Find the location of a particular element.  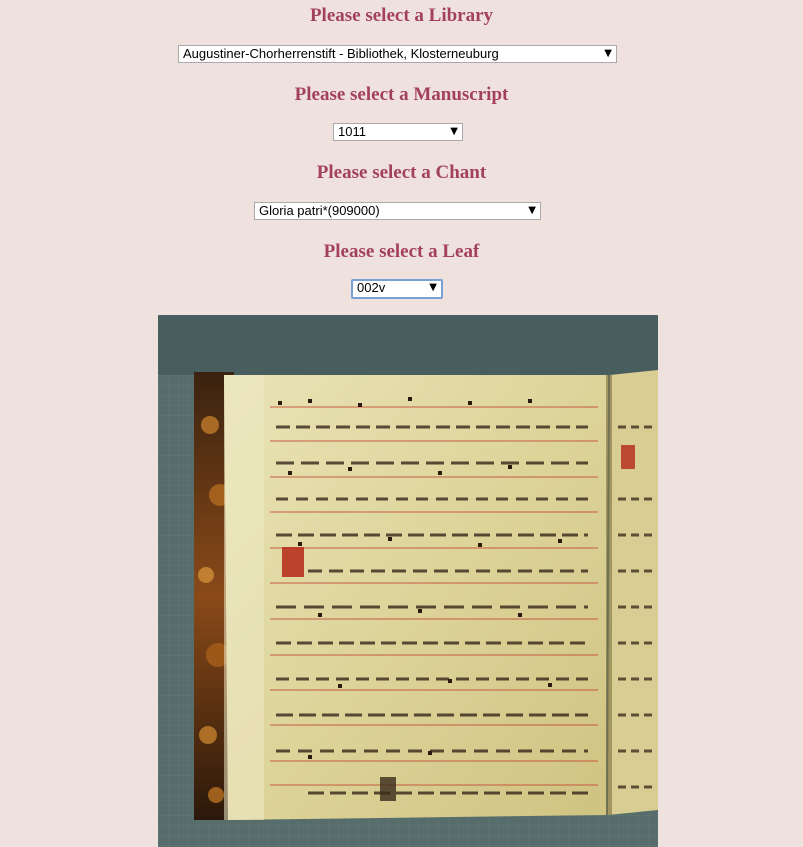

leaf-select: 002v ▼ is located at coordinates (397, 289).